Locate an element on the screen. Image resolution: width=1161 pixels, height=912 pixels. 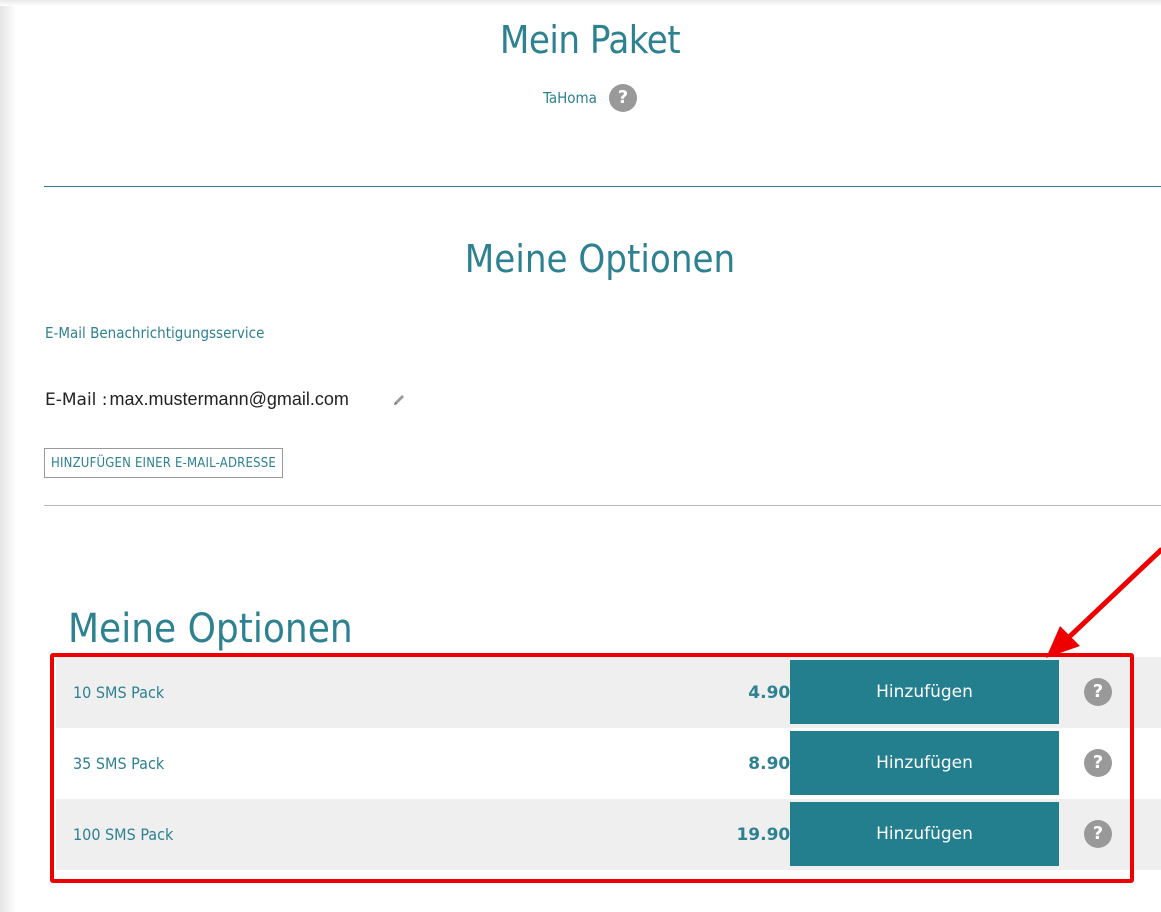
email-service-label: E-Mail Benachrichtigungsservice is located at coordinates (155, 333).